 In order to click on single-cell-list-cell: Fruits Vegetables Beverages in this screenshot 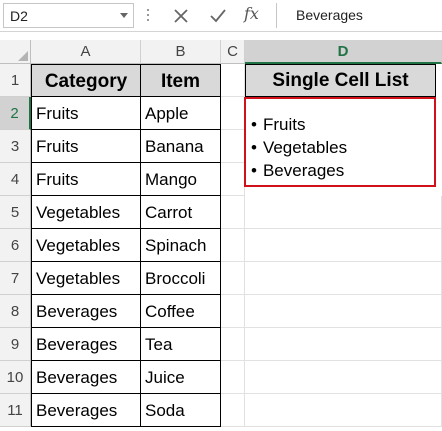, I will do `click(340, 142)`.